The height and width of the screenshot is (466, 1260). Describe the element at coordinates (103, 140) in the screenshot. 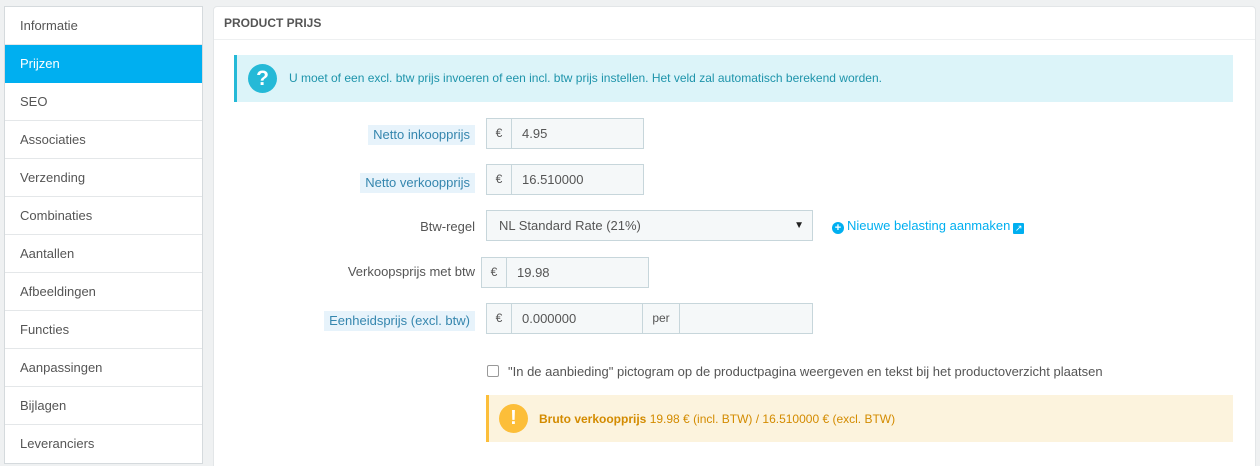

I see `sidebar-item-associaties: Associaties` at that location.